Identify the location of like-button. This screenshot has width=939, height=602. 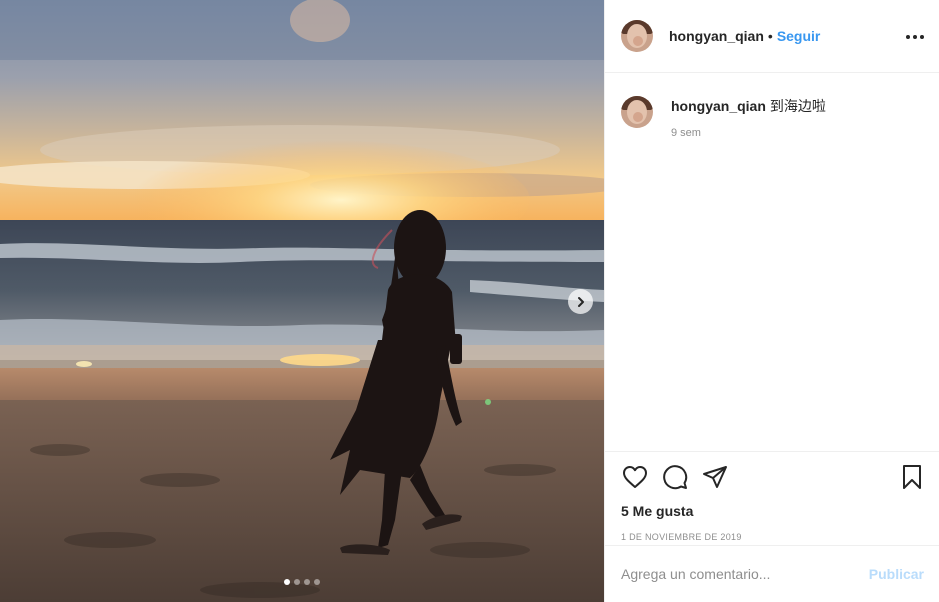
(635, 477).